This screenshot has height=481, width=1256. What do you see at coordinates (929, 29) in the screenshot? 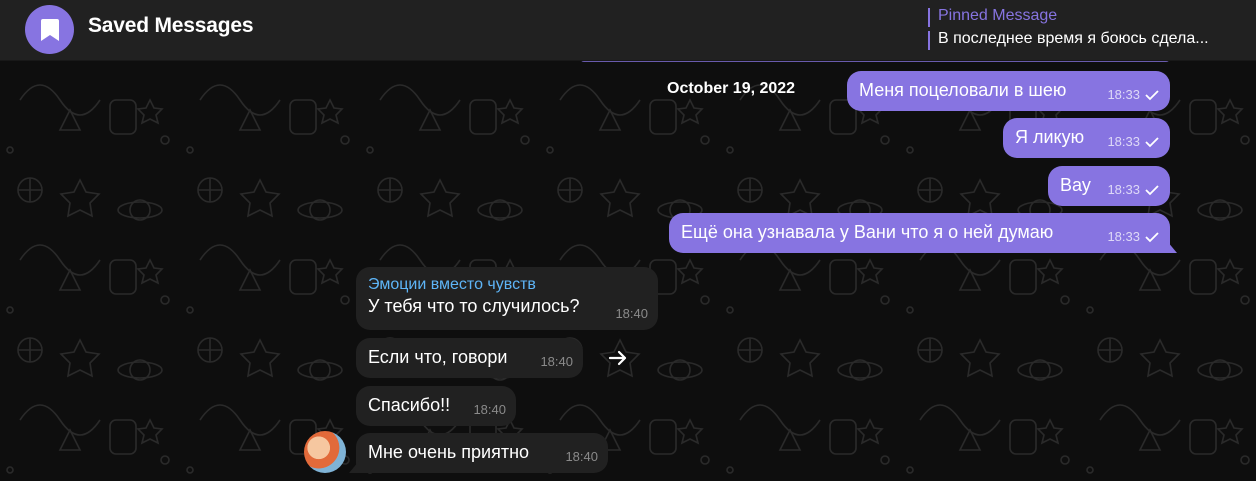
I see `pinned-indicator` at bounding box center [929, 29].